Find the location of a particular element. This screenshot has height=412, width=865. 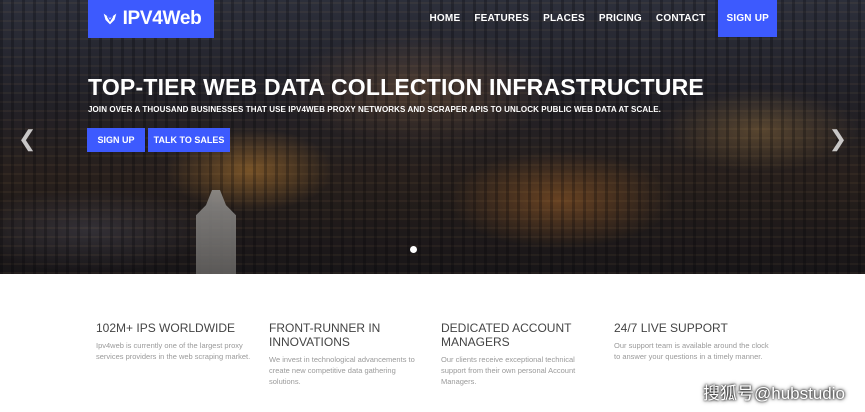

signup-button: SIGN UP is located at coordinates (116, 140).